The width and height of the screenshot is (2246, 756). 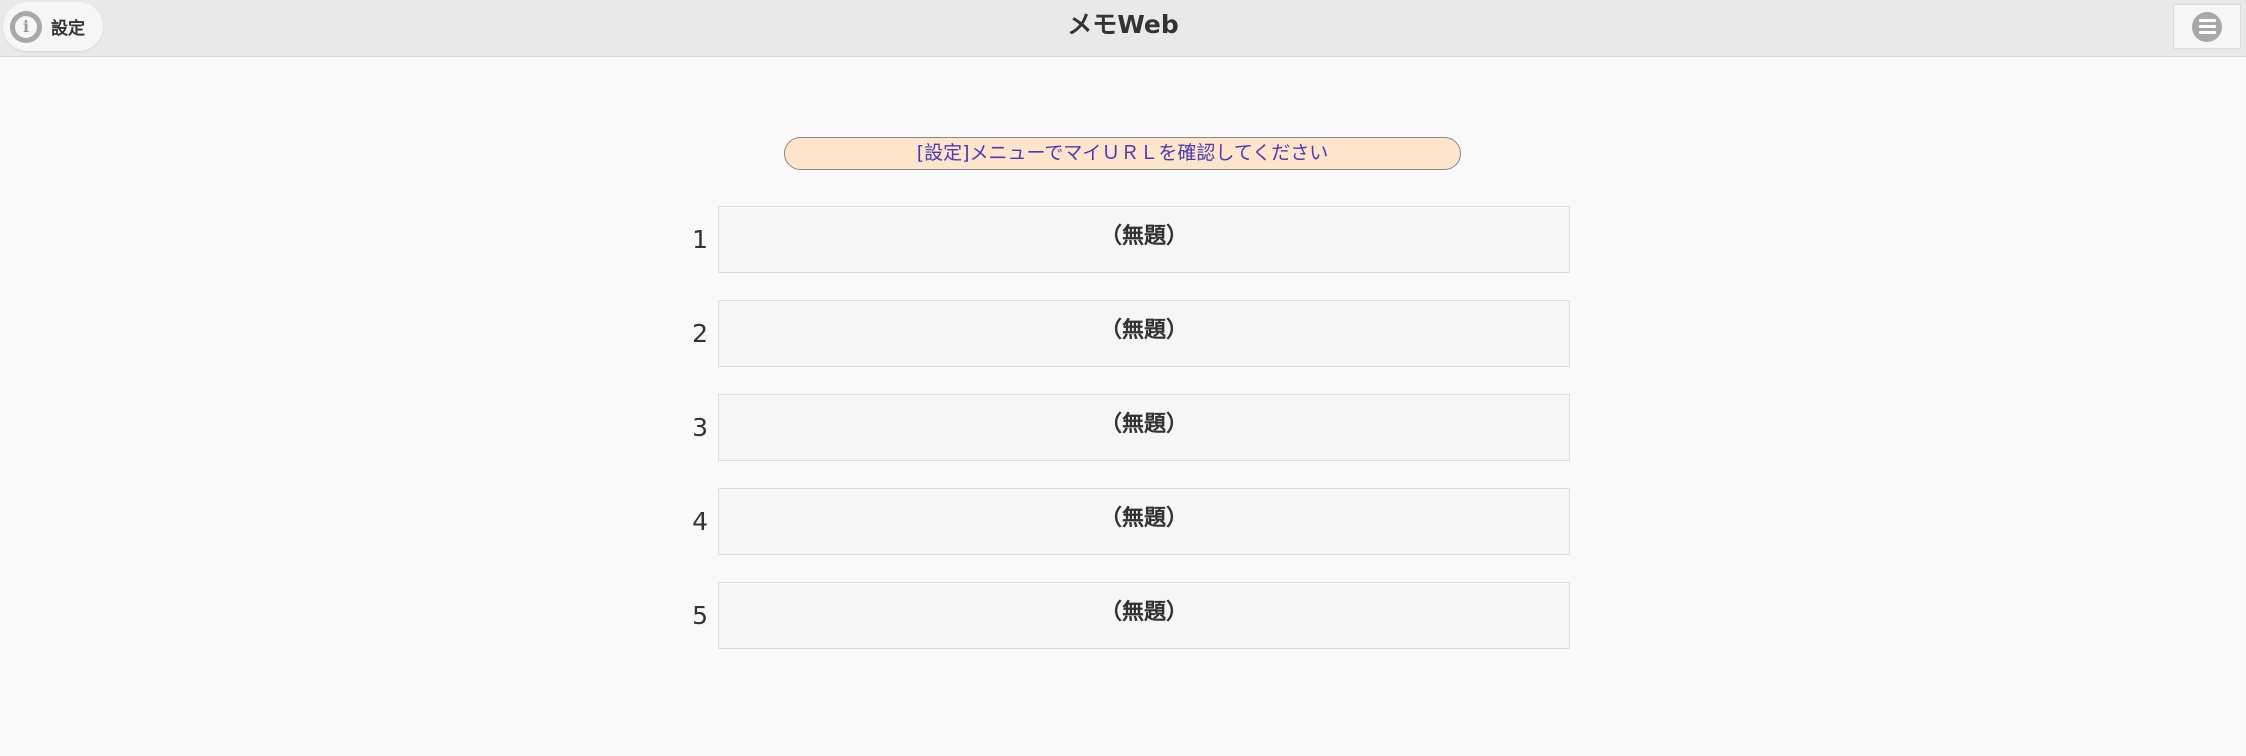 What do you see at coordinates (700, 615) in the screenshot?
I see `memo-number: 5` at bounding box center [700, 615].